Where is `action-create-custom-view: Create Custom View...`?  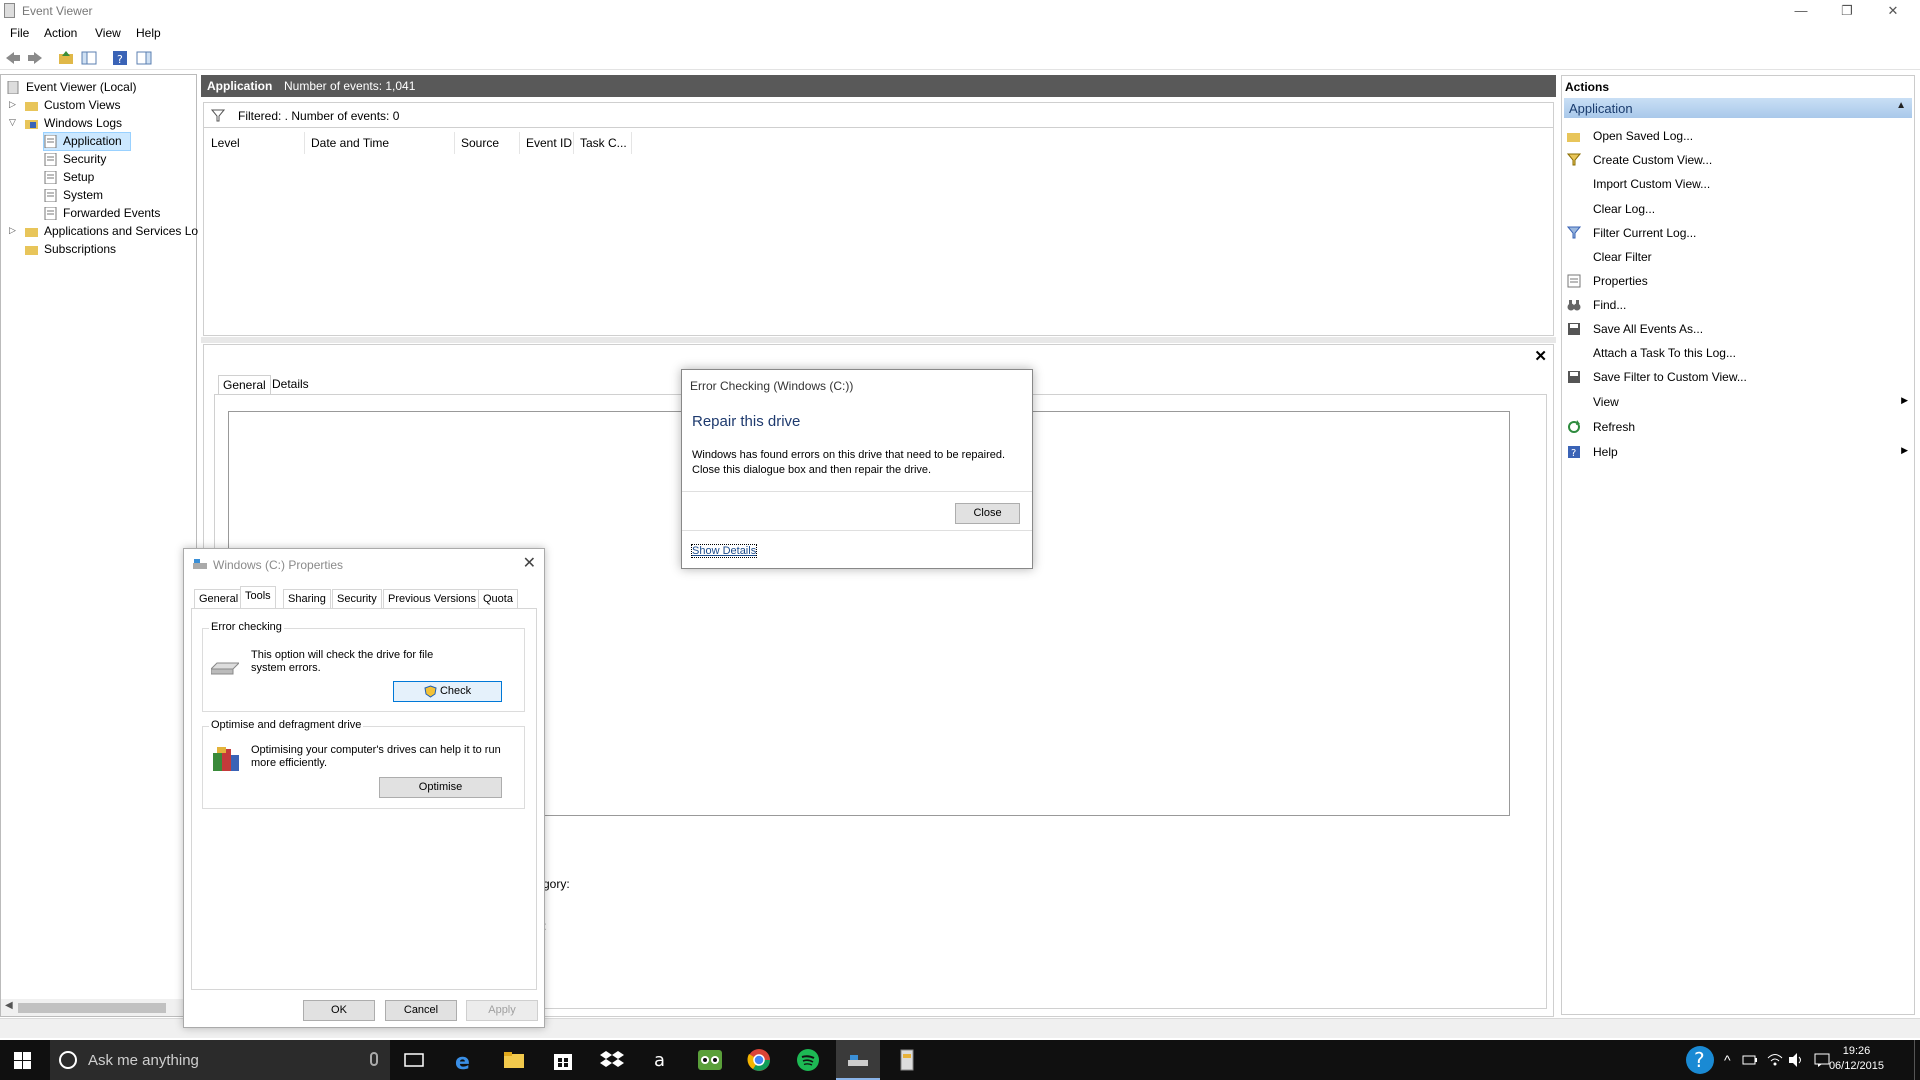 action-create-custom-view: Create Custom View... is located at coordinates (1737, 160).